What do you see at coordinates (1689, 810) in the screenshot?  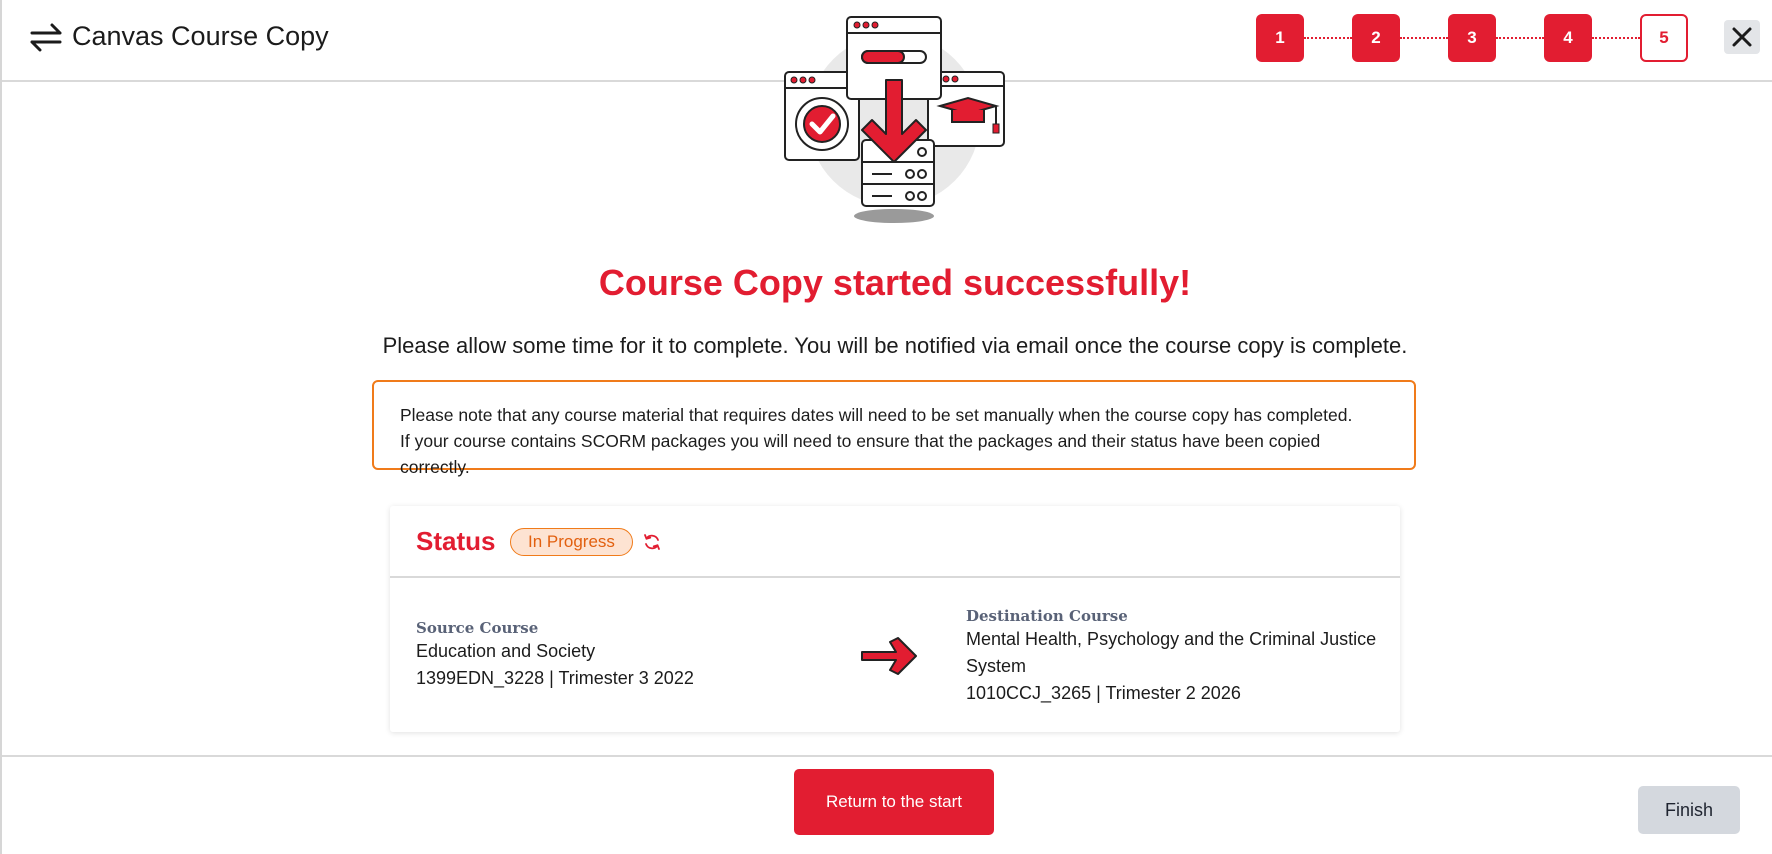 I see `finish-button: Finish` at bounding box center [1689, 810].